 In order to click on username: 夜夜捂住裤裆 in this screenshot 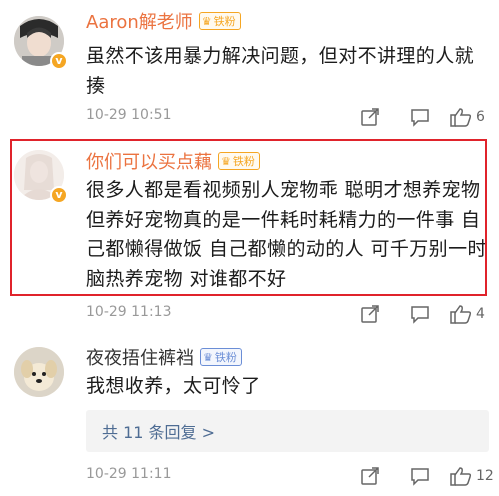, I will do `click(140, 357)`.